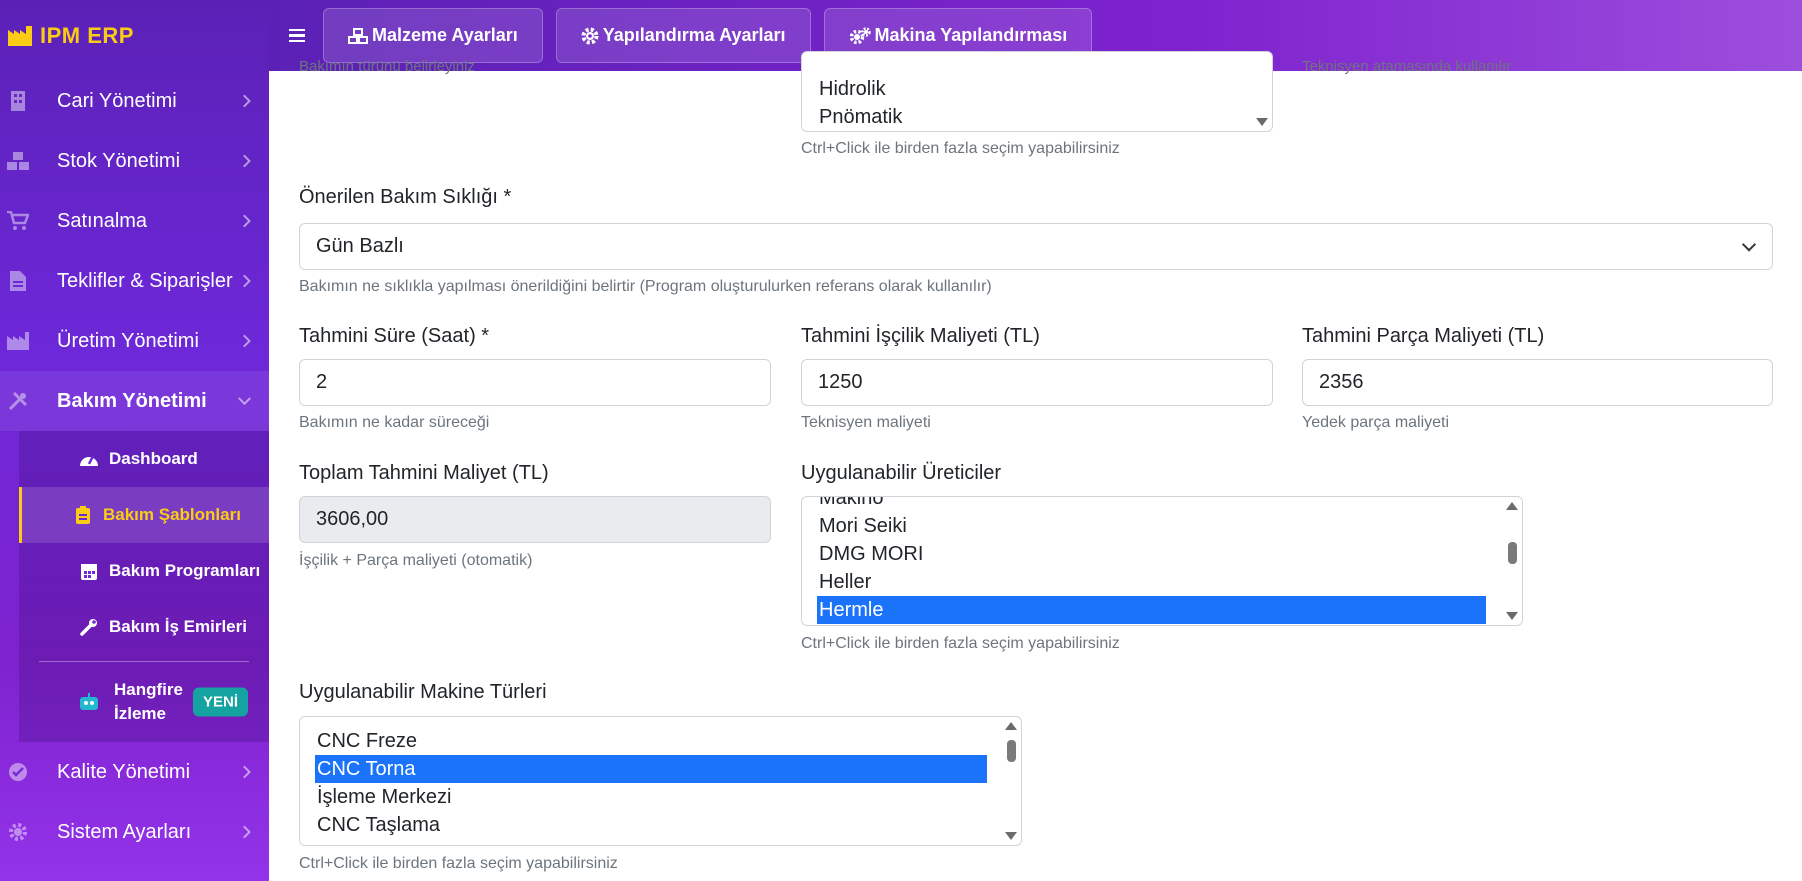 The image size is (1802, 881). What do you see at coordinates (535, 519) in the screenshot?
I see `toplam-maliyet-input: 3606,00` at bounding box center [535, 519].